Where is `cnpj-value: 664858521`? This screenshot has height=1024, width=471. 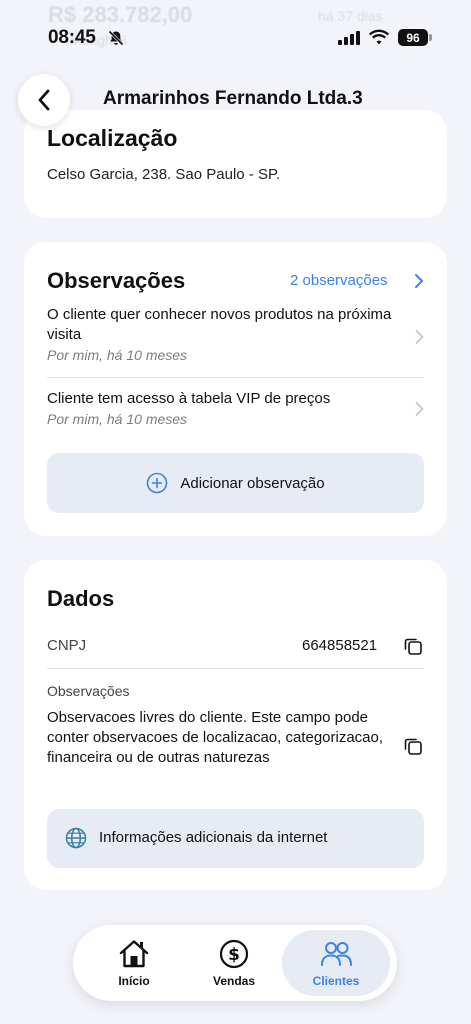 cnpj-value: 664858521 is located at coordinates (340, 645).